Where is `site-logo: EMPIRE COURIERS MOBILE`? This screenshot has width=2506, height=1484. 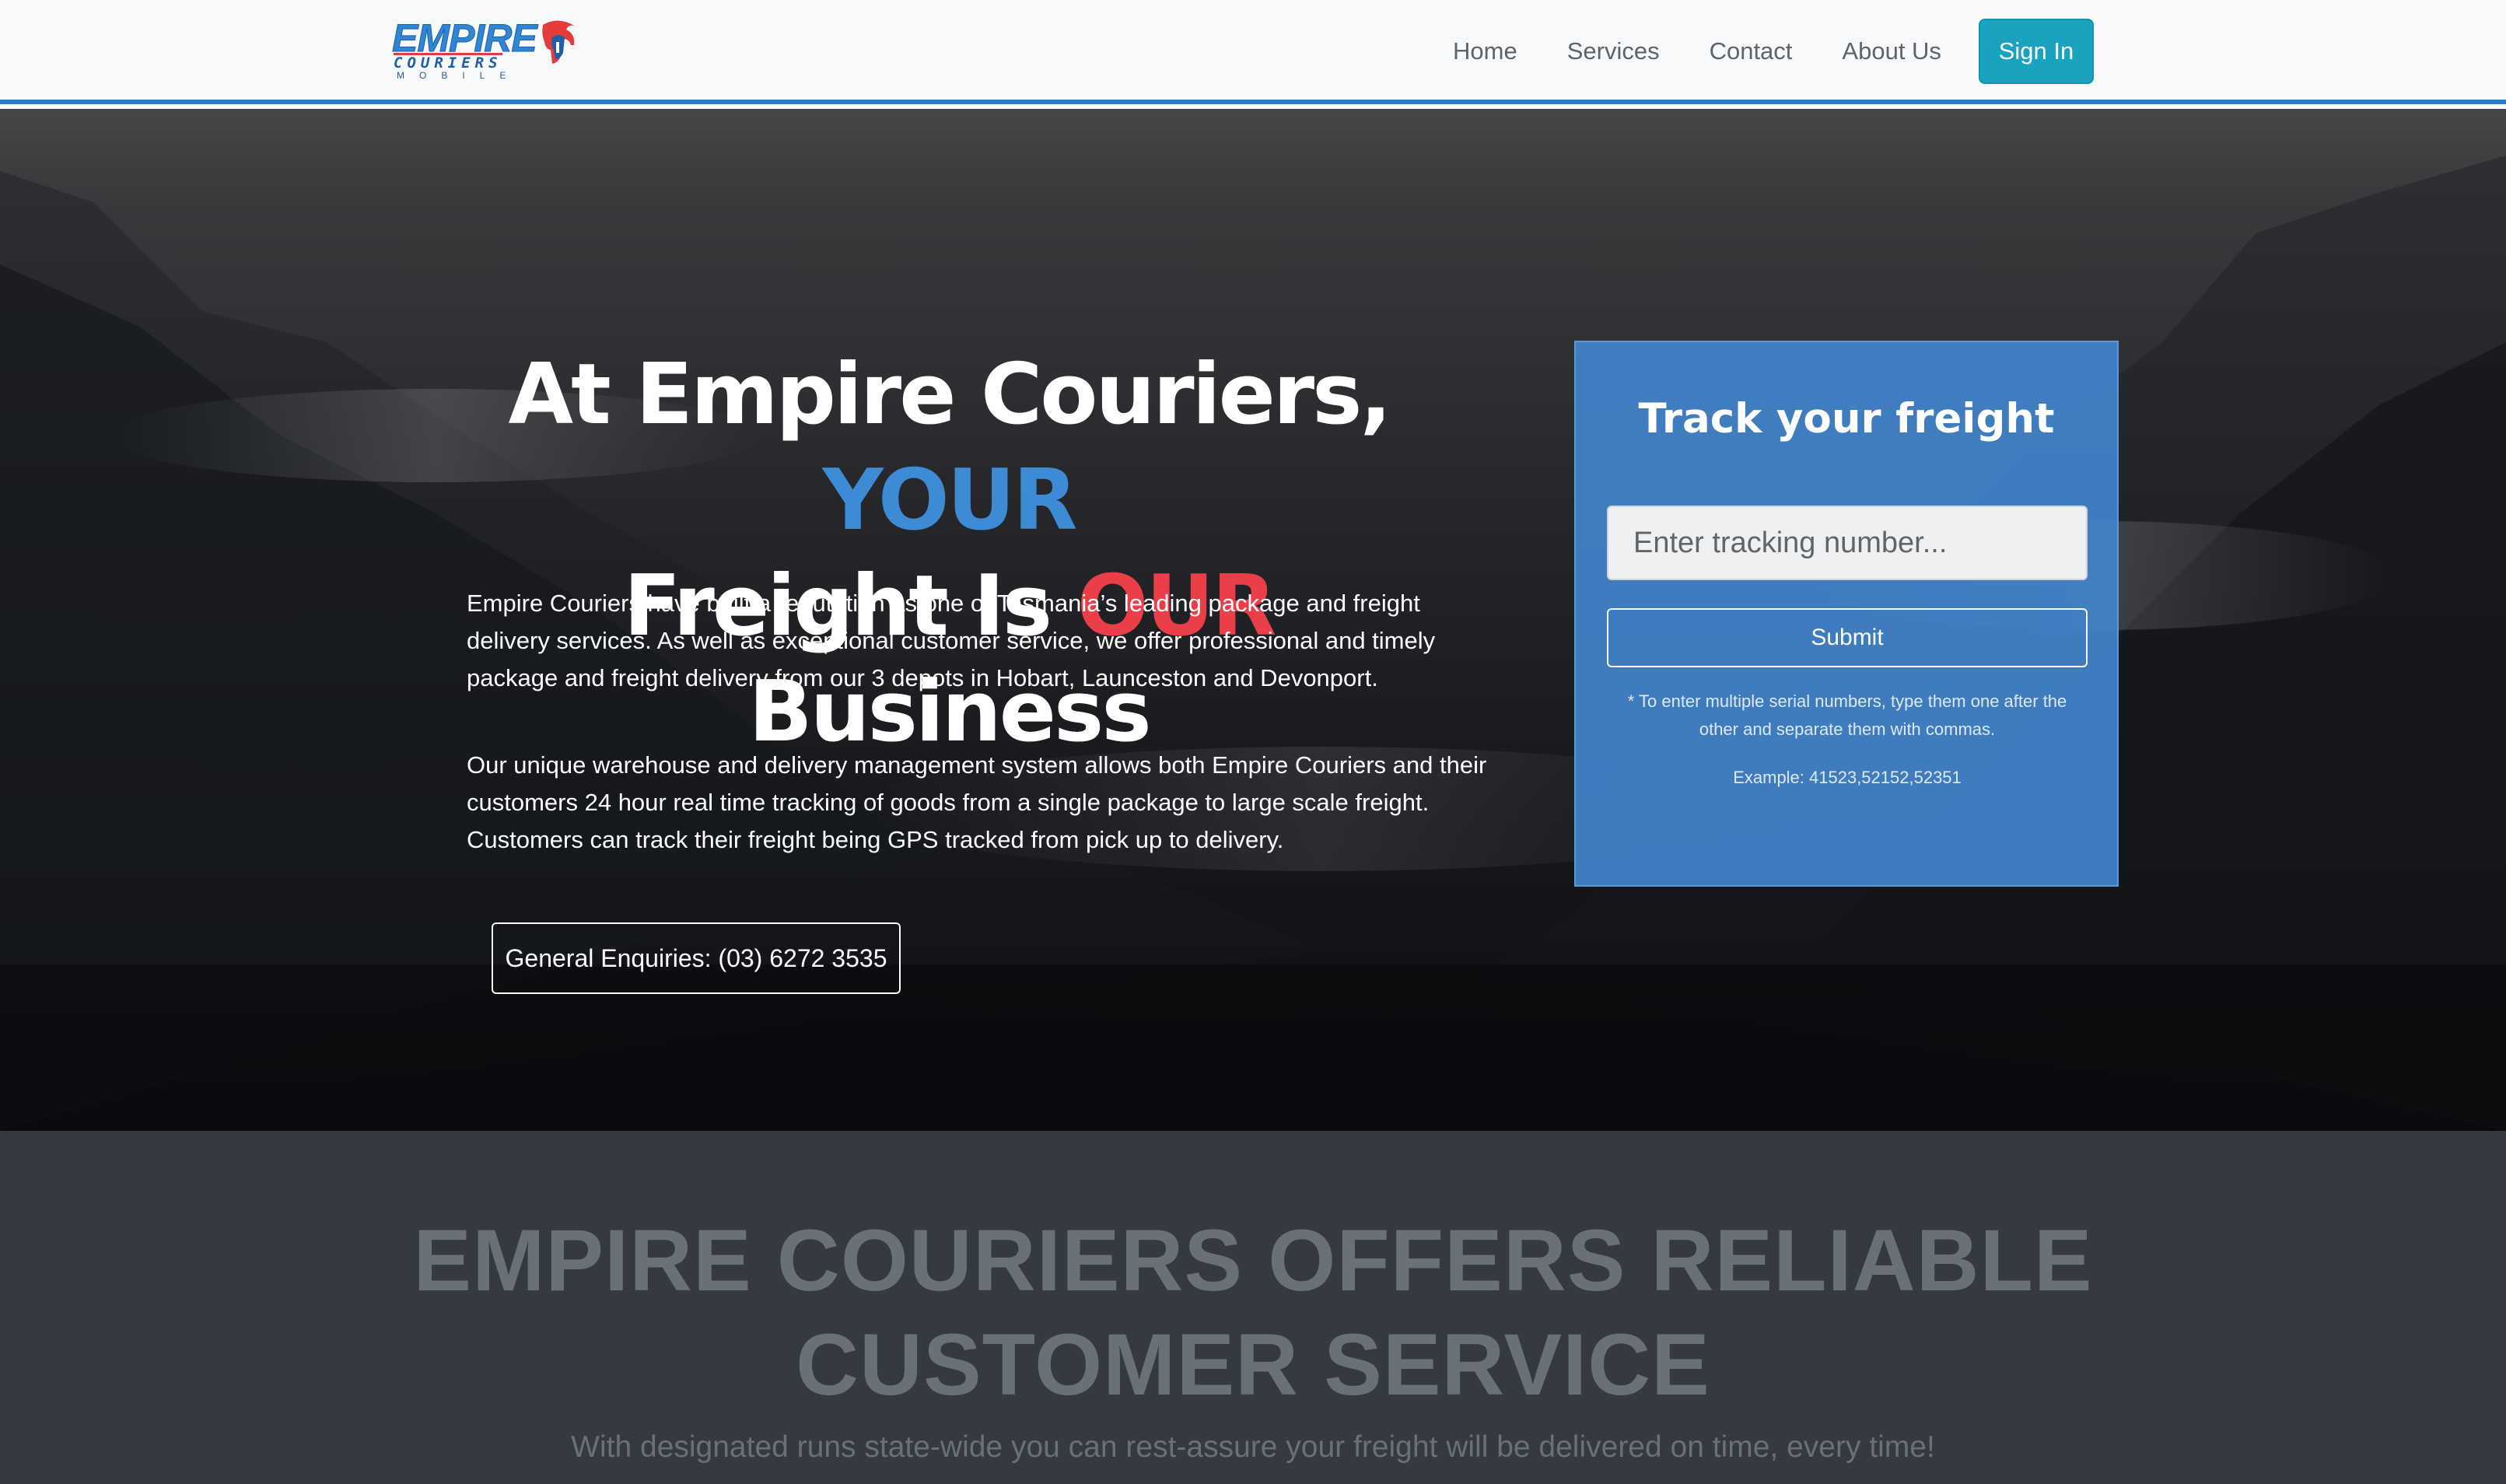
site-logo: EMPIRE COURIERS MOBILE is located at coordinates (486, 49).